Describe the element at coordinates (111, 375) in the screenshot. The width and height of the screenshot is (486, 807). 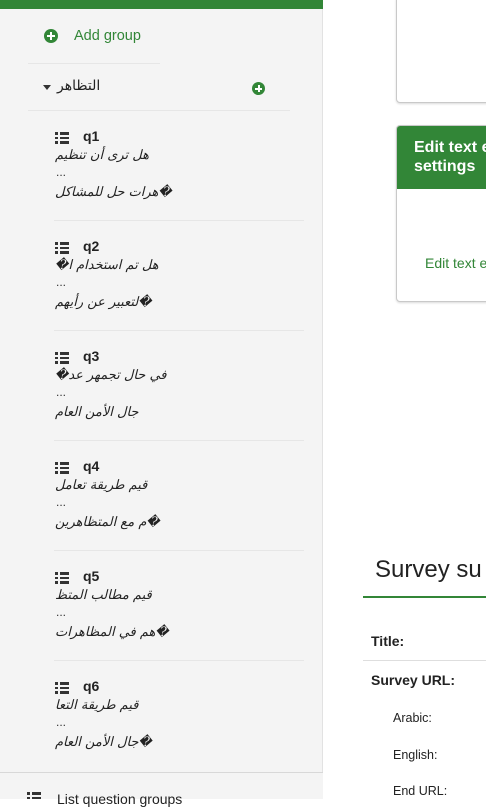
I see `question-text-line1: �في حال تجمهر عد` at that location.